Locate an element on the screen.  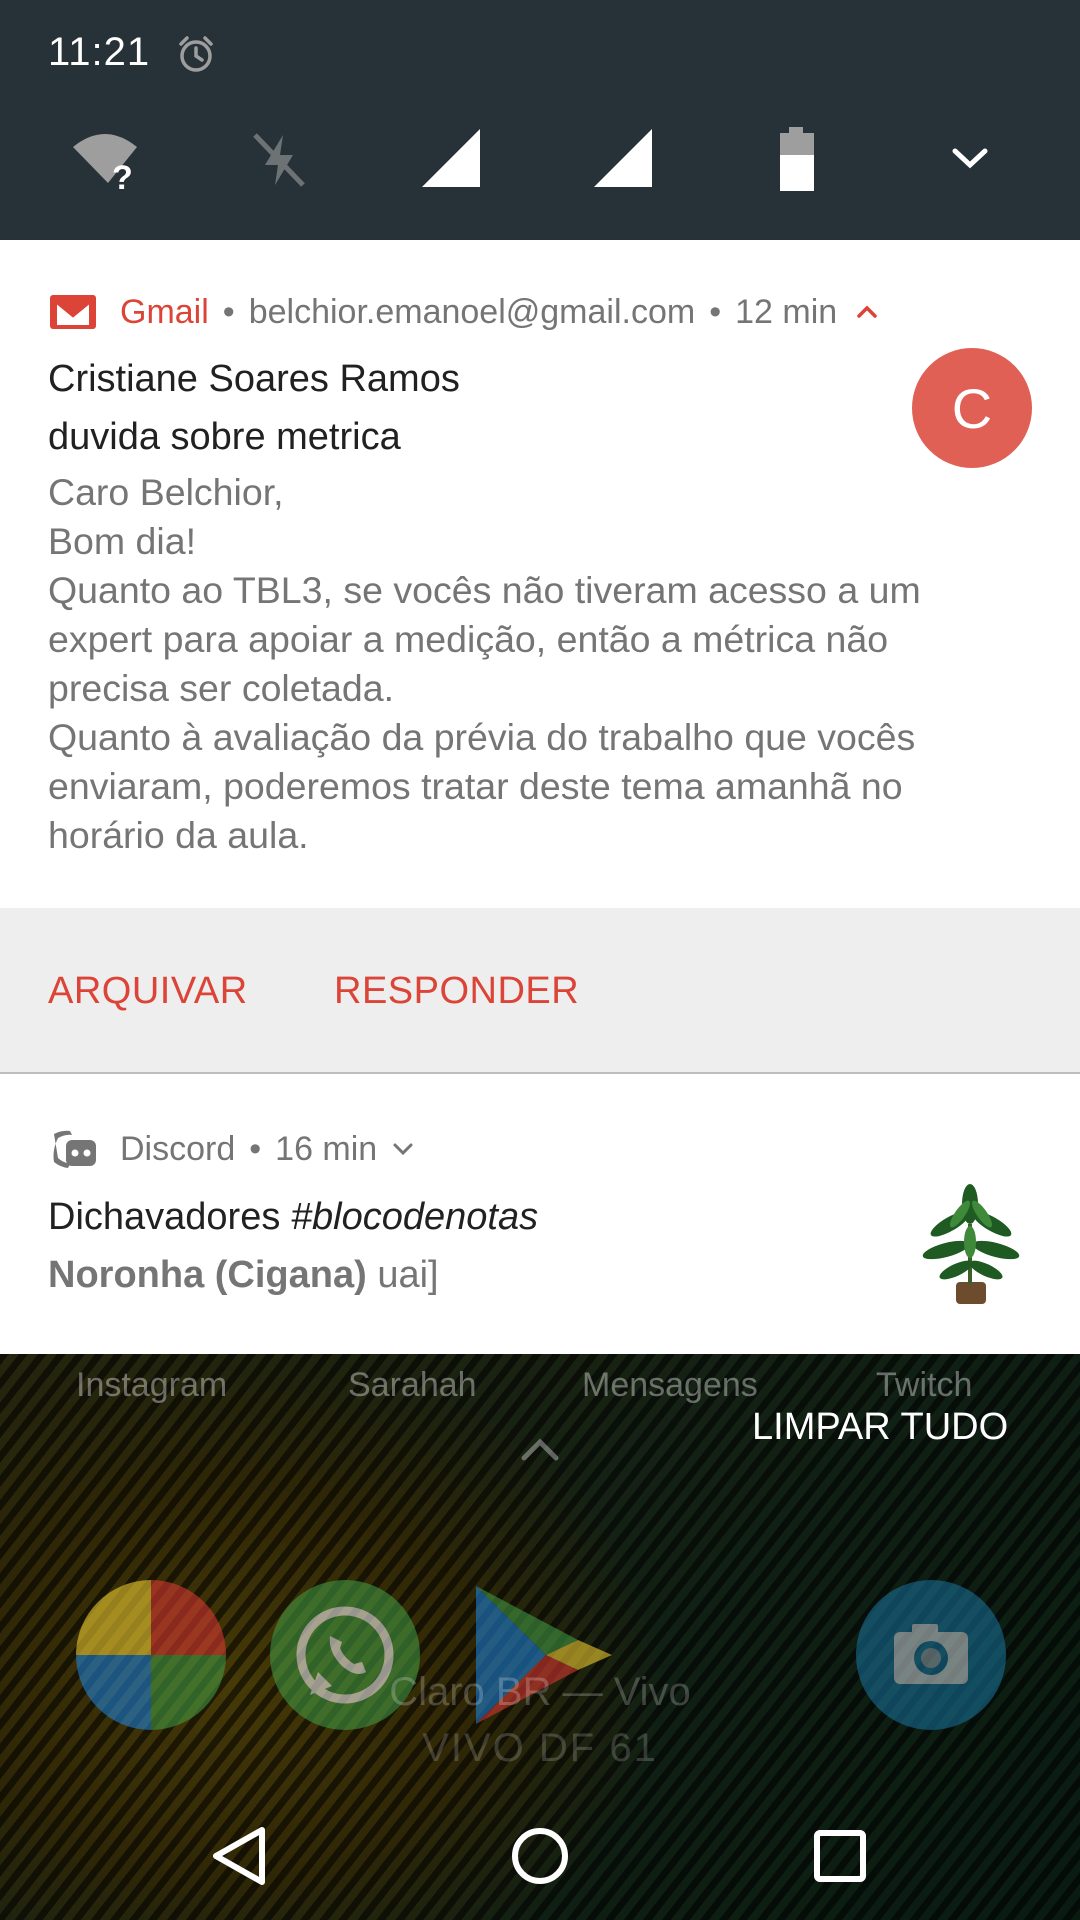
conversation-title: Dichavadores #blocodenotas is located at coordinates (293, 1217).